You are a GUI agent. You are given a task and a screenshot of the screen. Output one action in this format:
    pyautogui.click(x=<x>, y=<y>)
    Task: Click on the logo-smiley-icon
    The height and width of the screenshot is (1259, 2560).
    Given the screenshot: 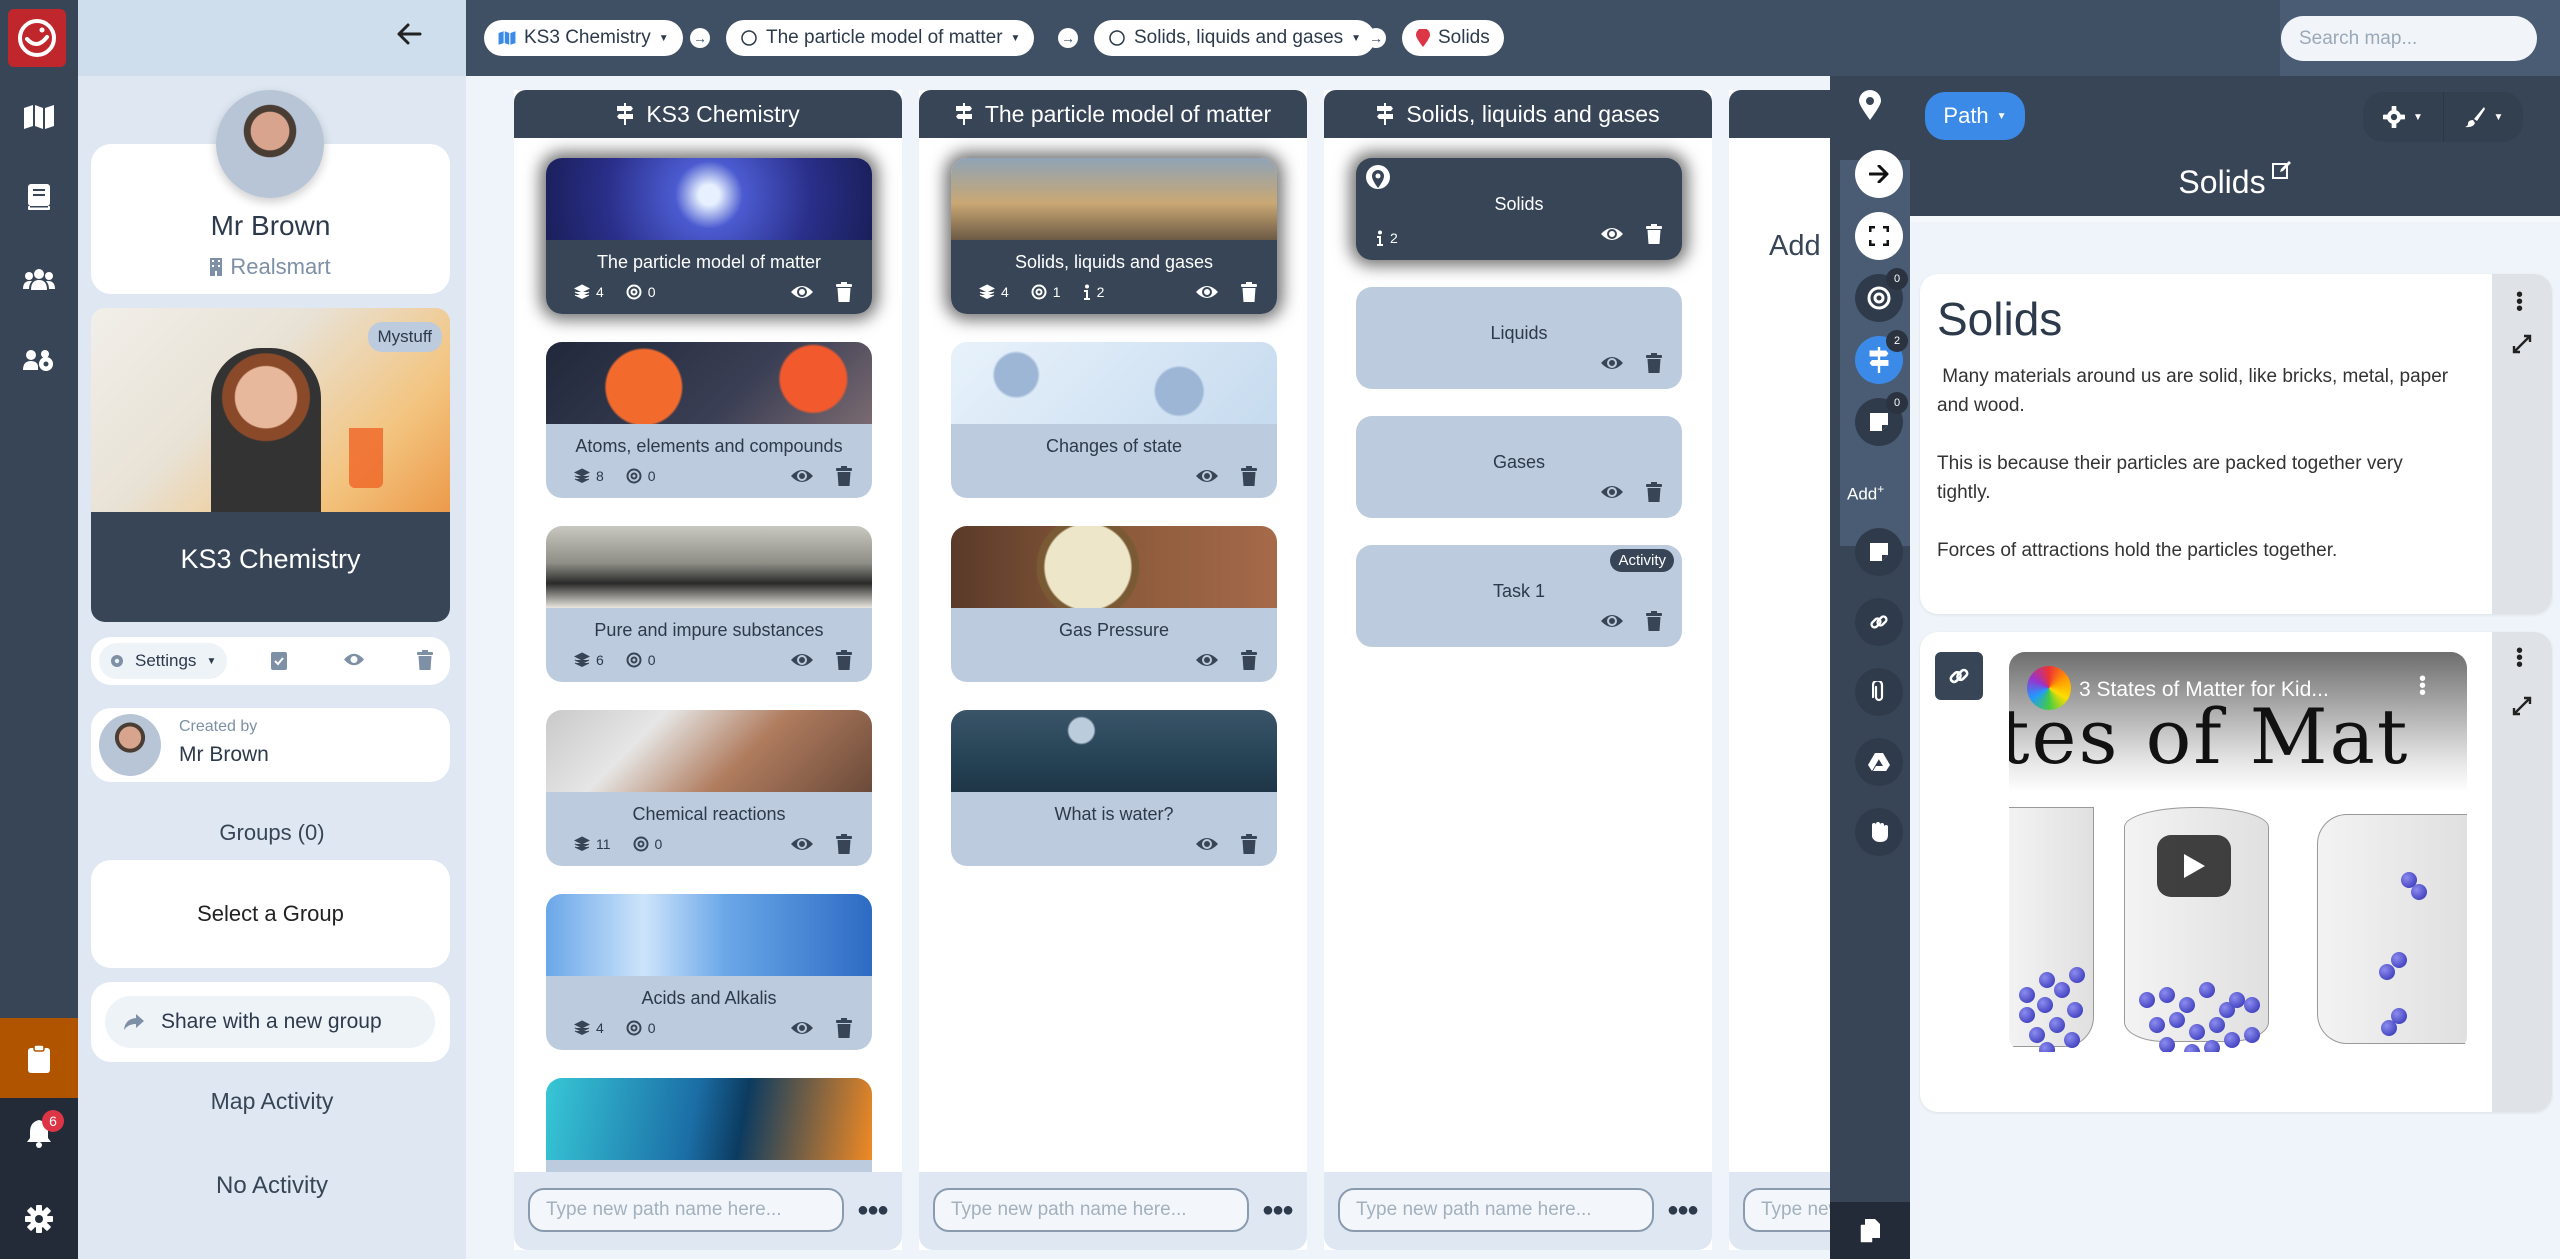 What is the action you would take?
    pyautogui.click(x=37, y=38)
    